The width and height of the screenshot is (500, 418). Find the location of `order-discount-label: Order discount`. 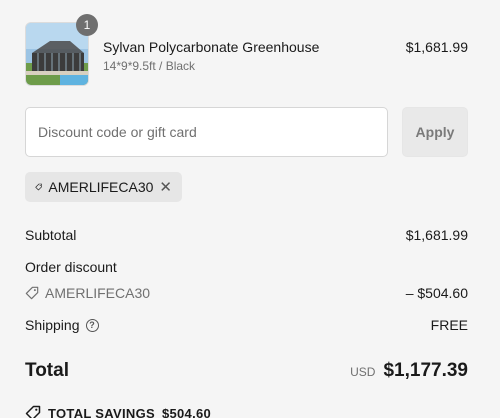

order-discount-label: Order discount is located at coordinates (71, 267).